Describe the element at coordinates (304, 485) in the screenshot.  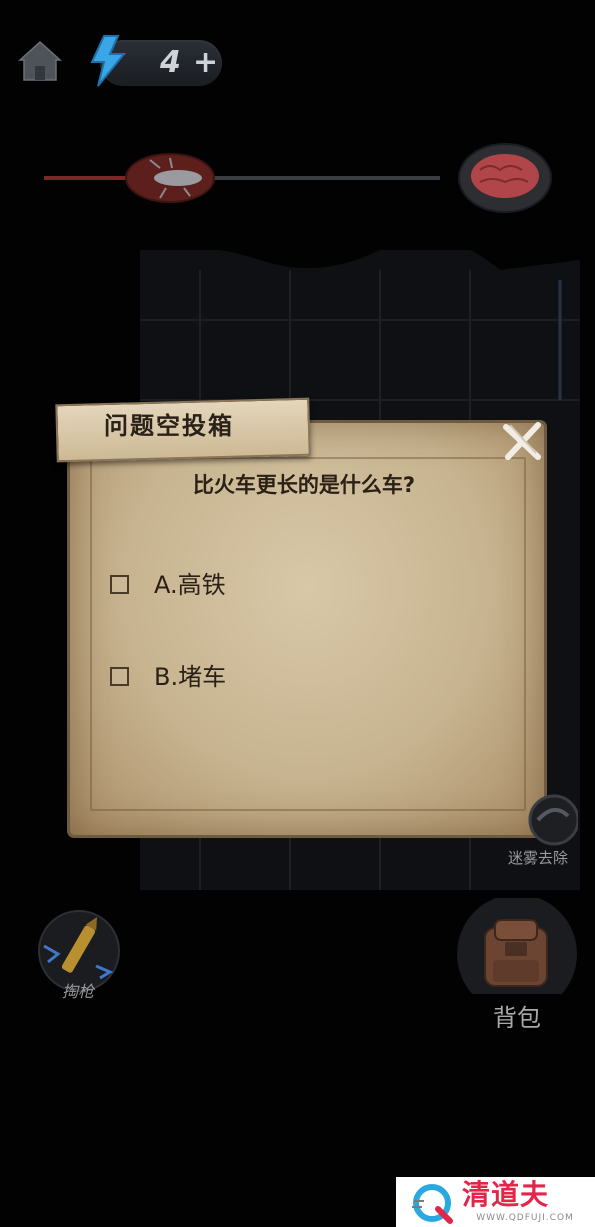
I see `question-text: 比火车更长的是什么车?` at that location.